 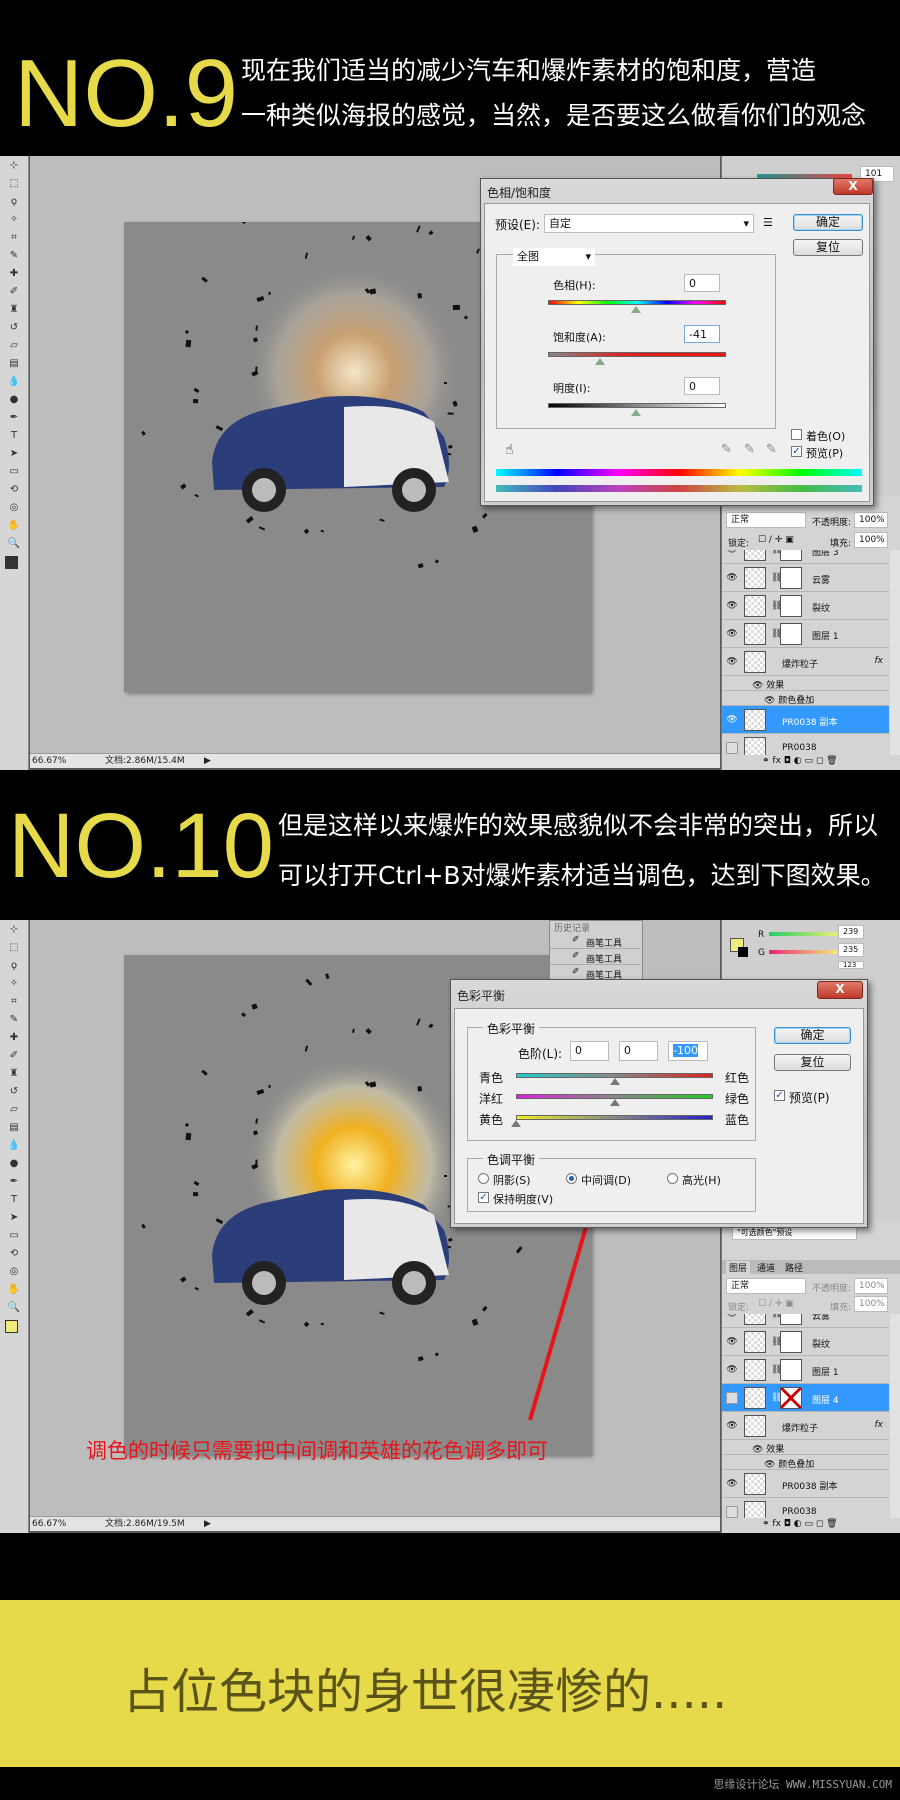 I want to click on quick-select-icon: ✧, so click(x=14, y=220).